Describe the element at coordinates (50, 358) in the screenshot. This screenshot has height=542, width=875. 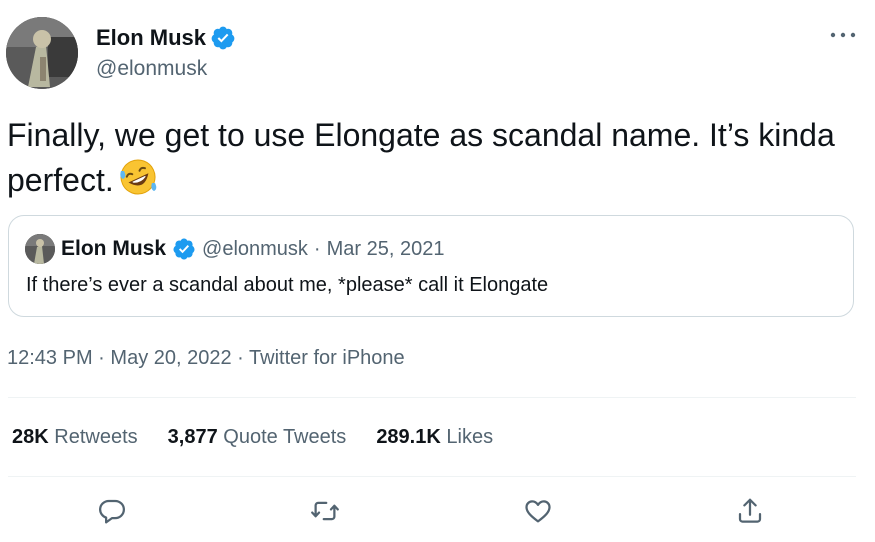
I see `tweet-time: 12:43 PM` at that location.